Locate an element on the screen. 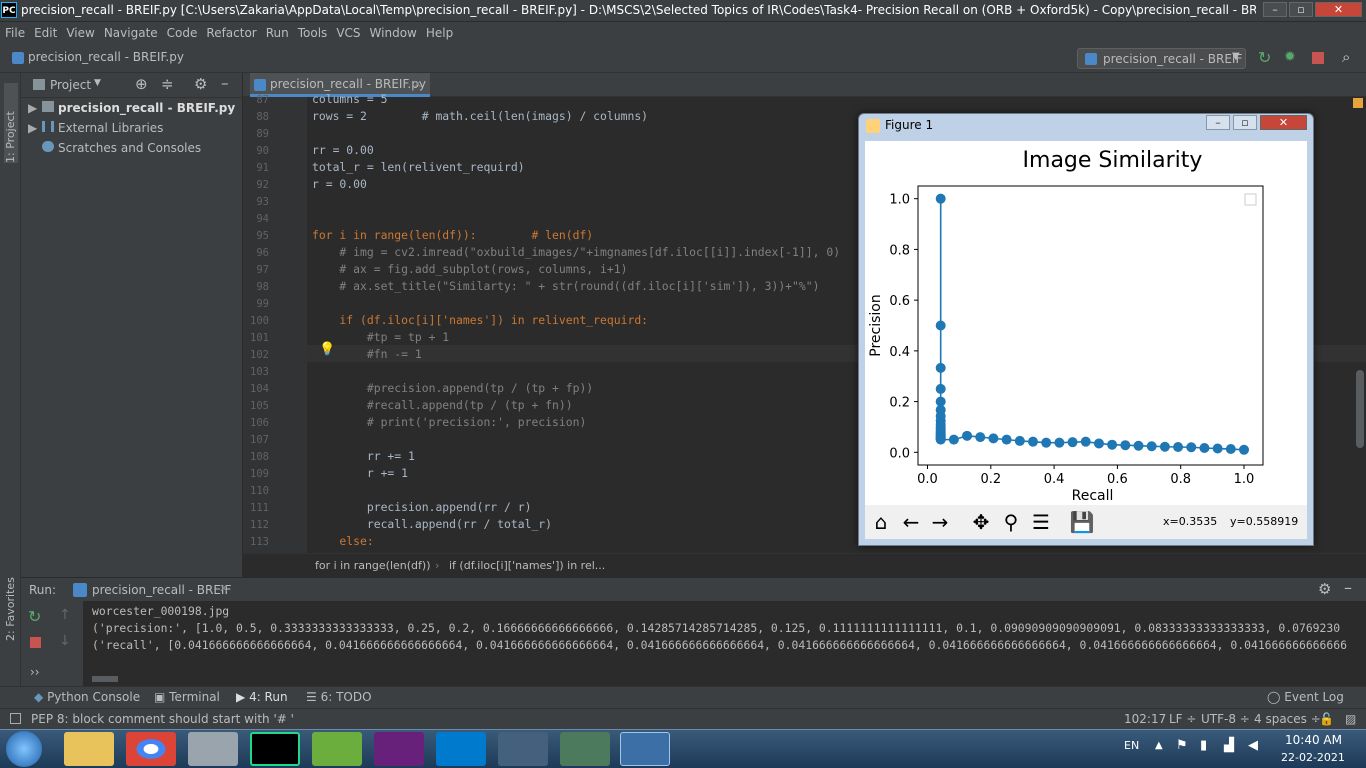  clock-date: 22-02-2021 is located at coordinates (1313, 757).